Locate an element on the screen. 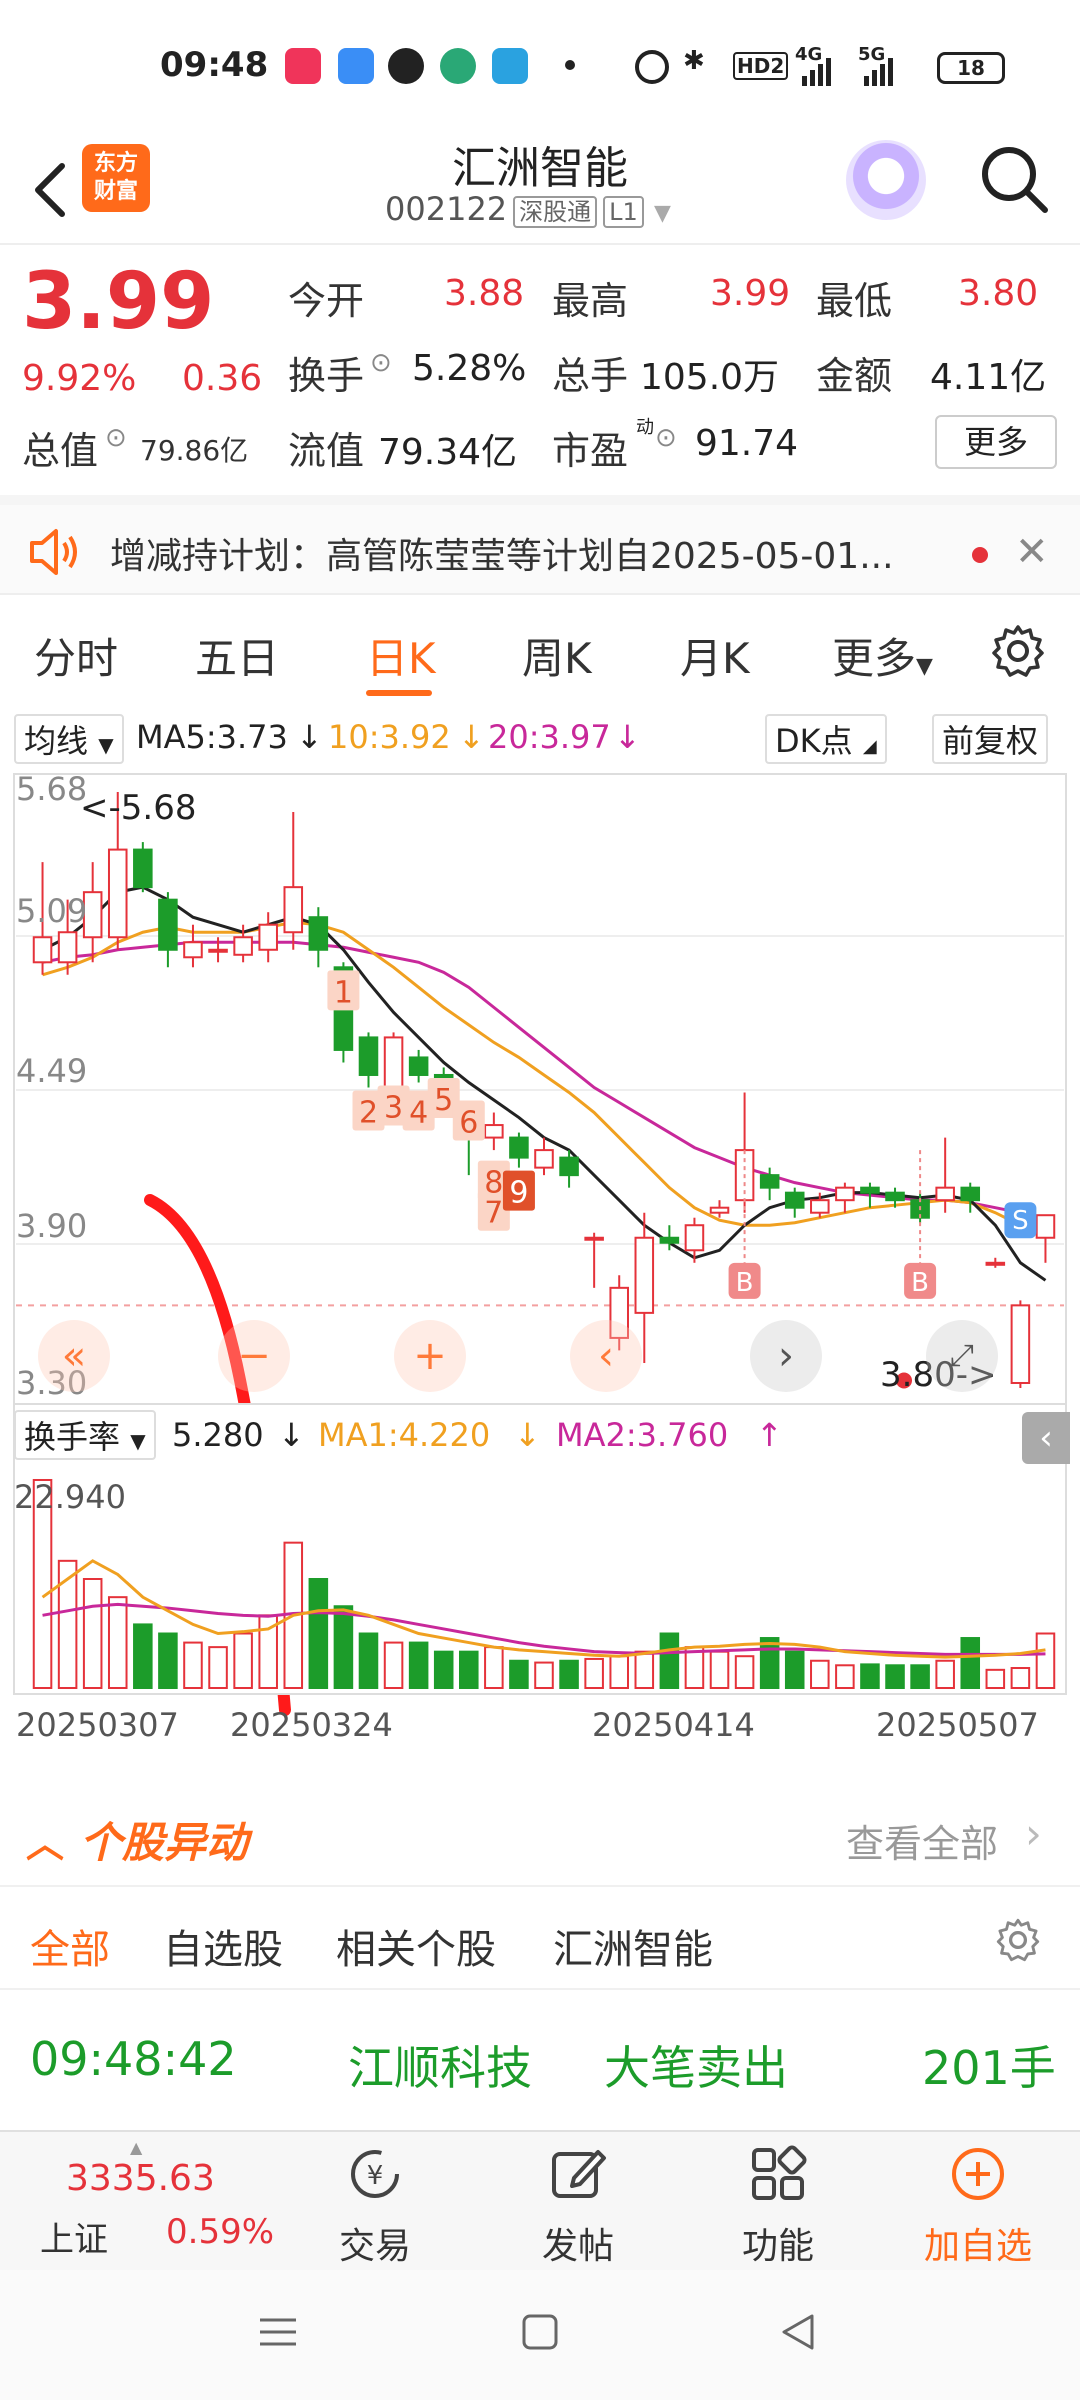 The width and height of the screenshot is (1080, 2400). filter-all: 全部 is located at coordinates (70, 1946).